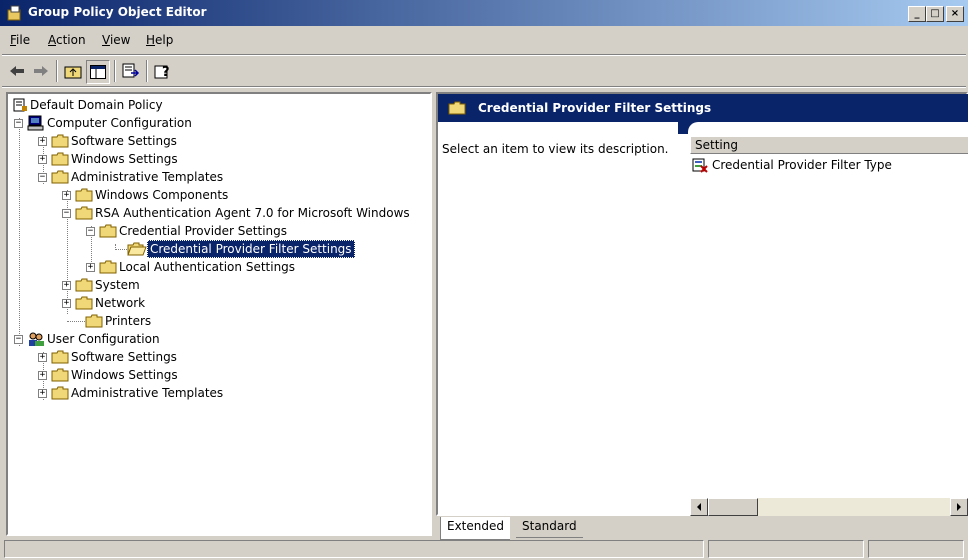 The height and width of the screenshot is (560, 968). Describe the element at coordinates (829, 145) in the screenshot. I see `column-header-setting: Setting` at that location.